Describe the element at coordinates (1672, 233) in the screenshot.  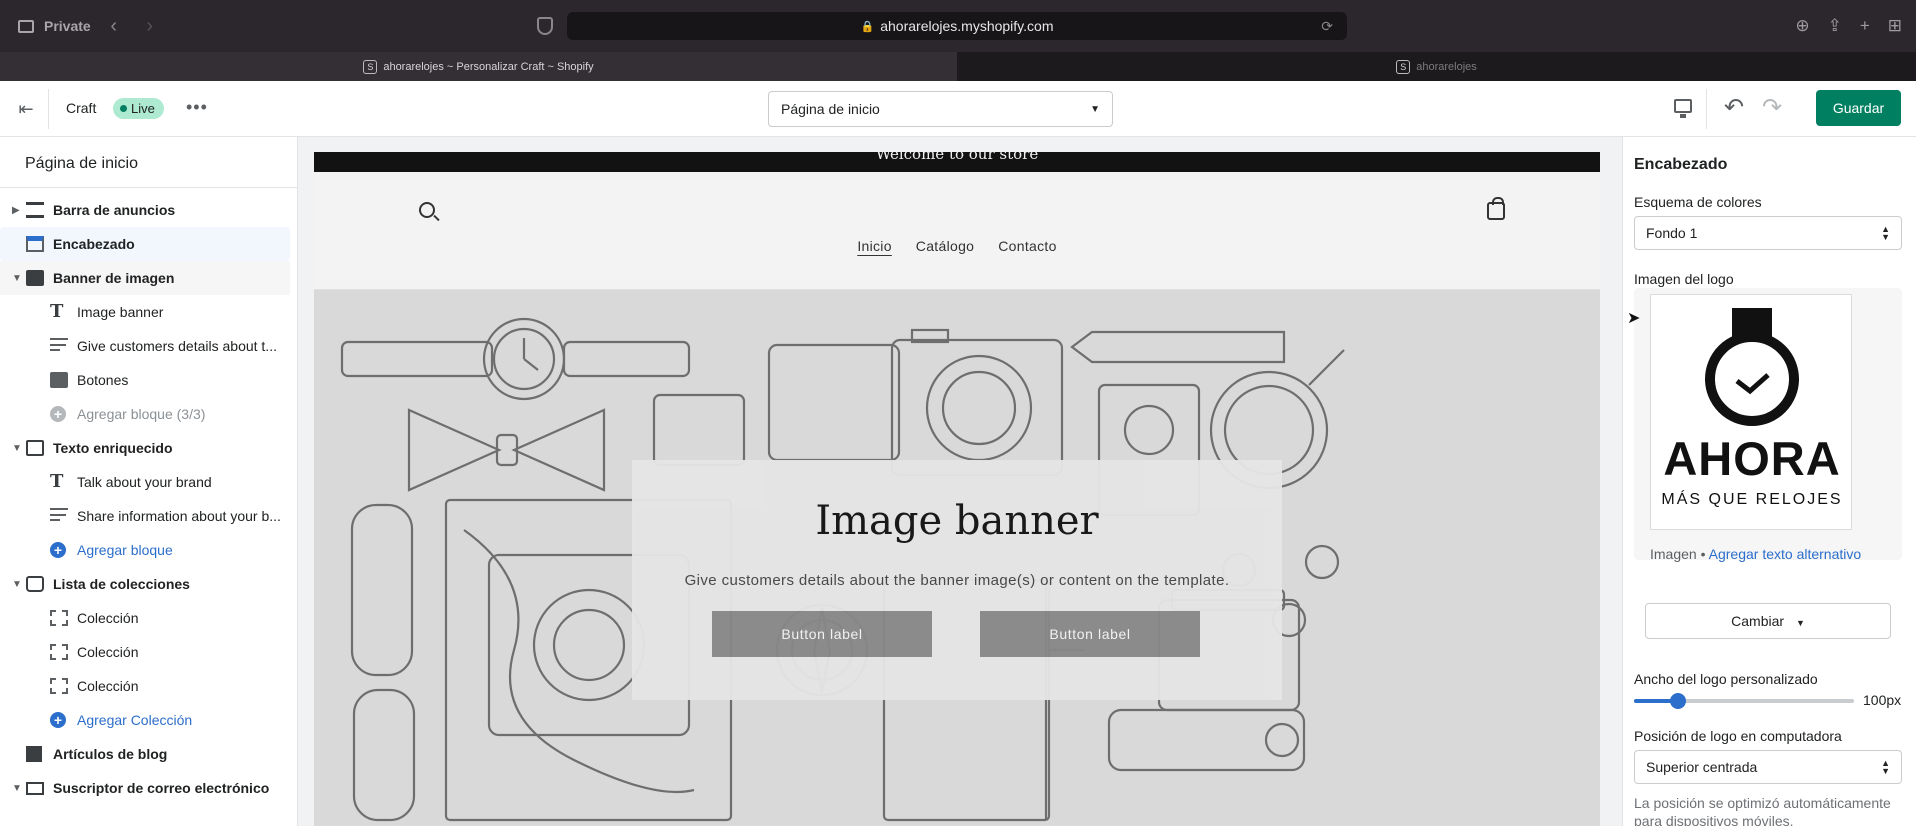
I see `color-scheme-value: Fondo 1` at that location.